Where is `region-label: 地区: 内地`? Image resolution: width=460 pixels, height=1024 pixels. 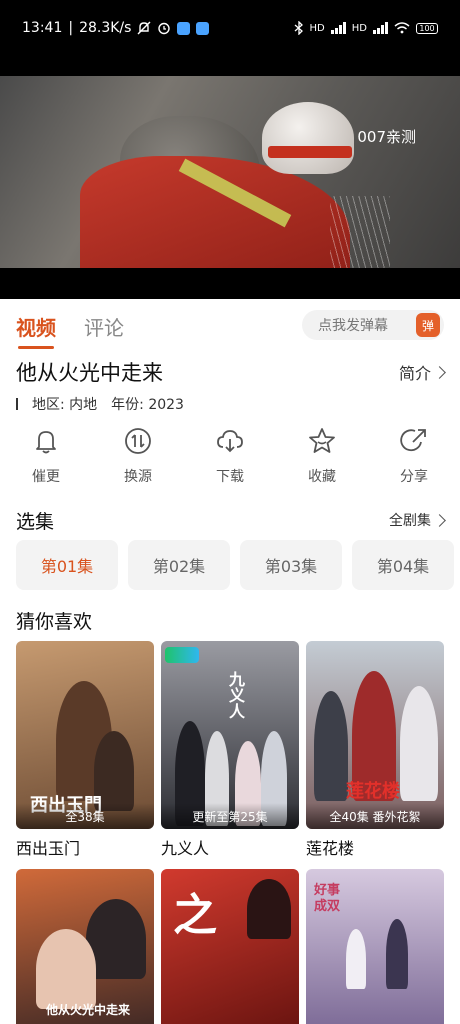 region-label: 地区: 内地 is located at coordinates (65, 405).